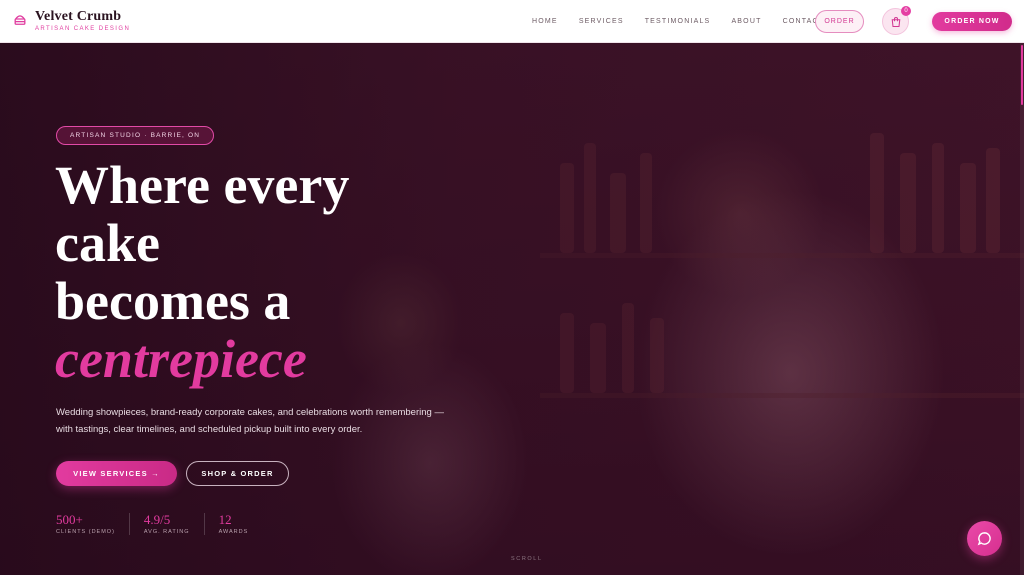 This screenshot has width=1024, height=575. I want to click on brand-tagline: ARTISAN CAKE DESIGN, so click(83, 29).